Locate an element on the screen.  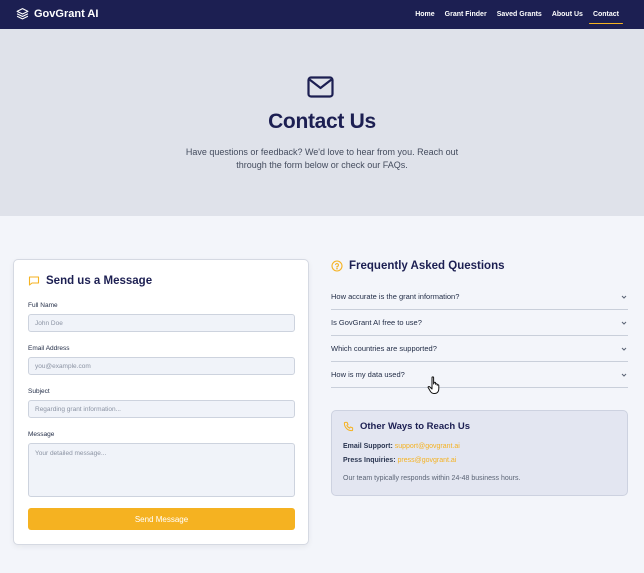
mail-icon is located at coordinates (320, 87).